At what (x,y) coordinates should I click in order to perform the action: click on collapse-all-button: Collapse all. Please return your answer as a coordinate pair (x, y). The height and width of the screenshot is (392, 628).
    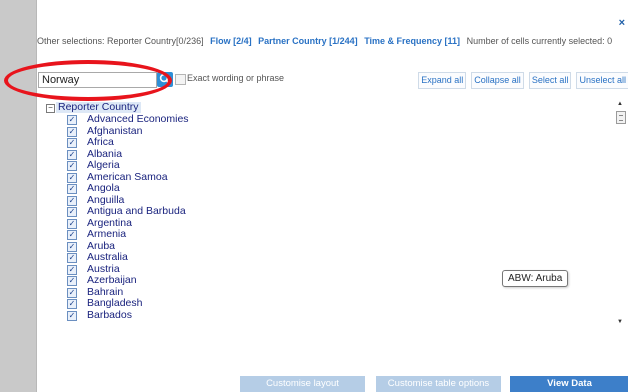
    Looking at the image, I should click on (497, 80).